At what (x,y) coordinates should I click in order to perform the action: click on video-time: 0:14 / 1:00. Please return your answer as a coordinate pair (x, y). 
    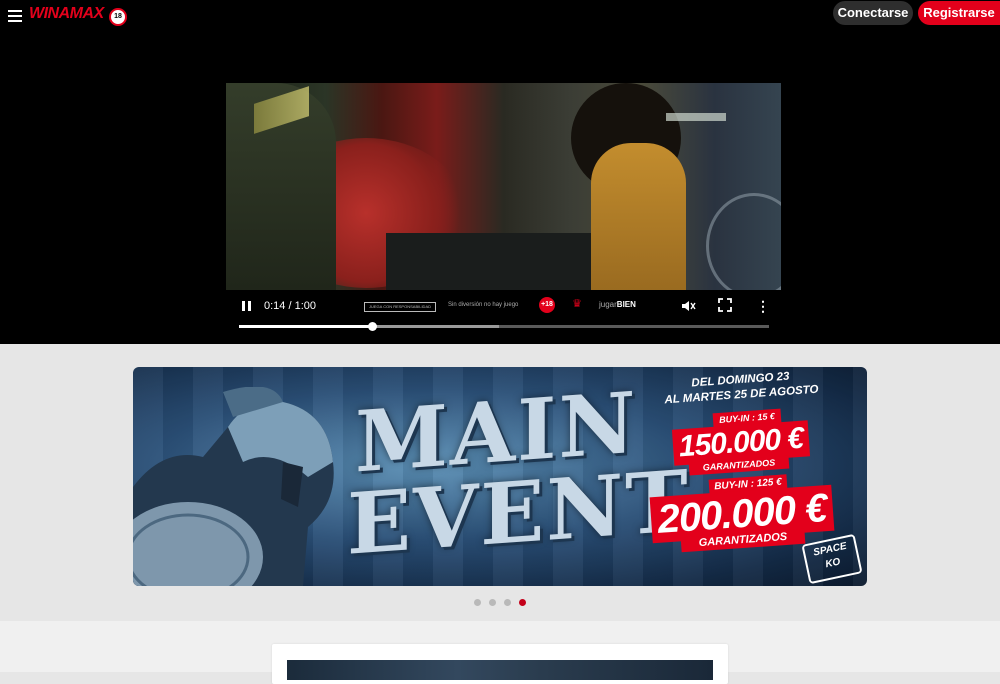
    Looking at the image, I should click on (290, 306).